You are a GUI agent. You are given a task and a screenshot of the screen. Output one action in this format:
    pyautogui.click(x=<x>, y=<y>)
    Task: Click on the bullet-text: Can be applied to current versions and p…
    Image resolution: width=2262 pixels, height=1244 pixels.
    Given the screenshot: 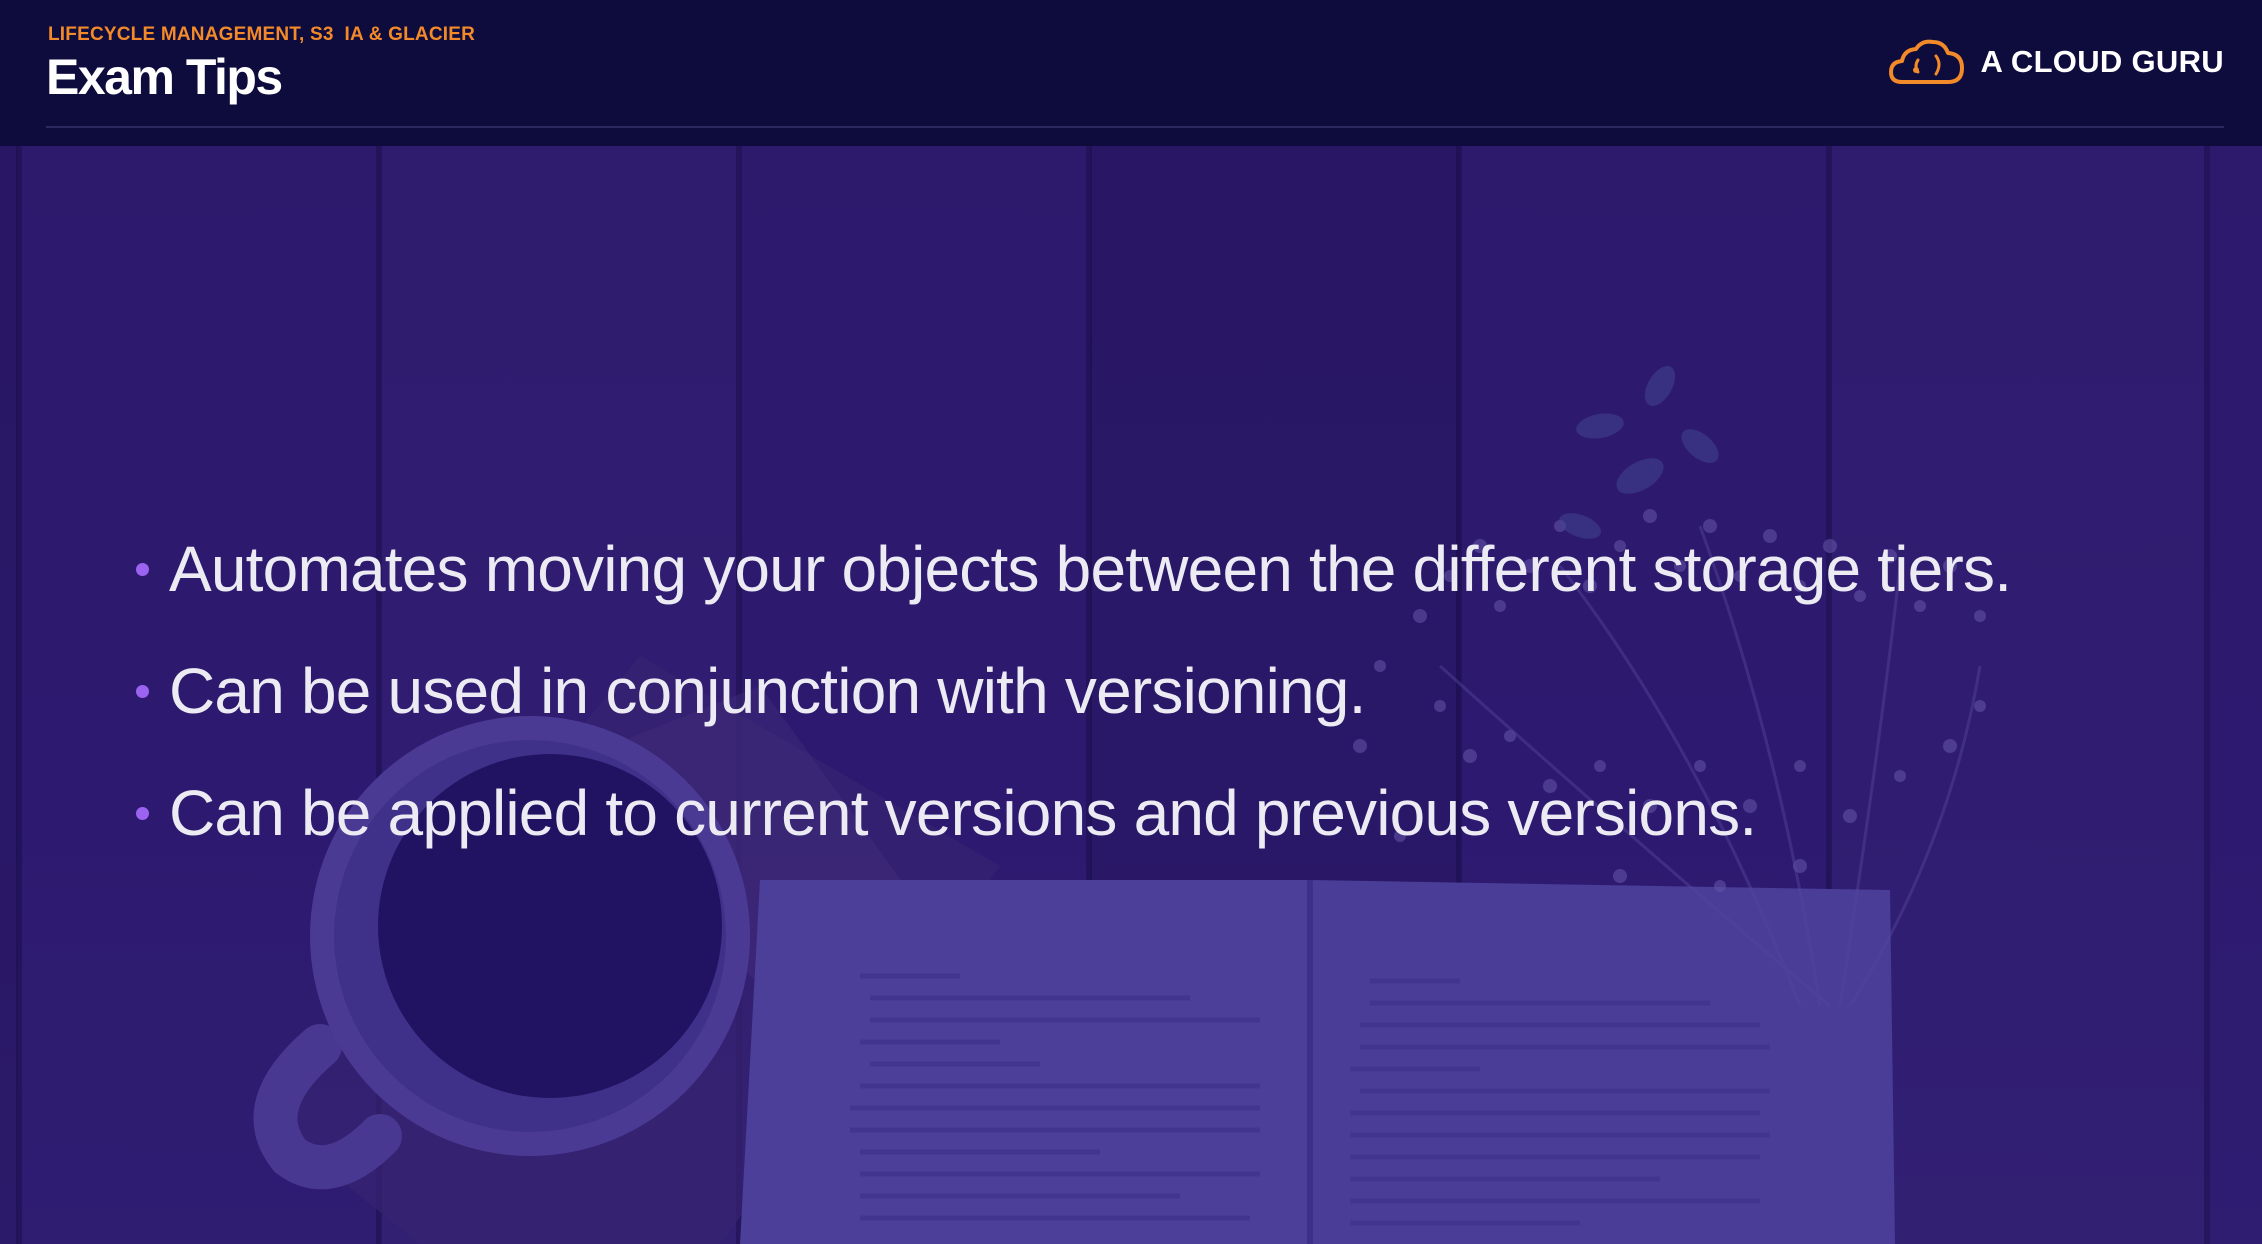 What is the action you would take?
    pyautogui.click(x=963, y=813)
    